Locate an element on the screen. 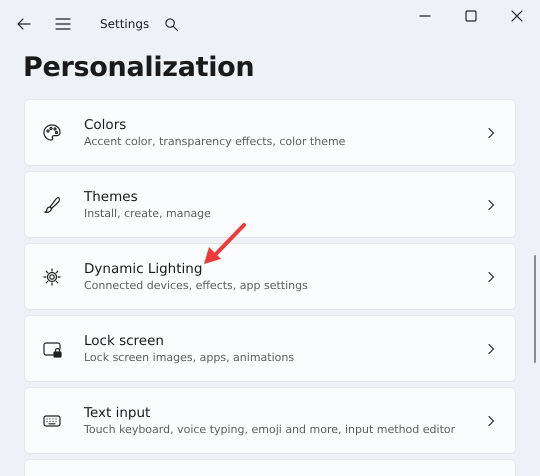  settings-card: Text input Touch keyboard, voice typing, emoji and more, input method editor is located at coordinates (270, 420).